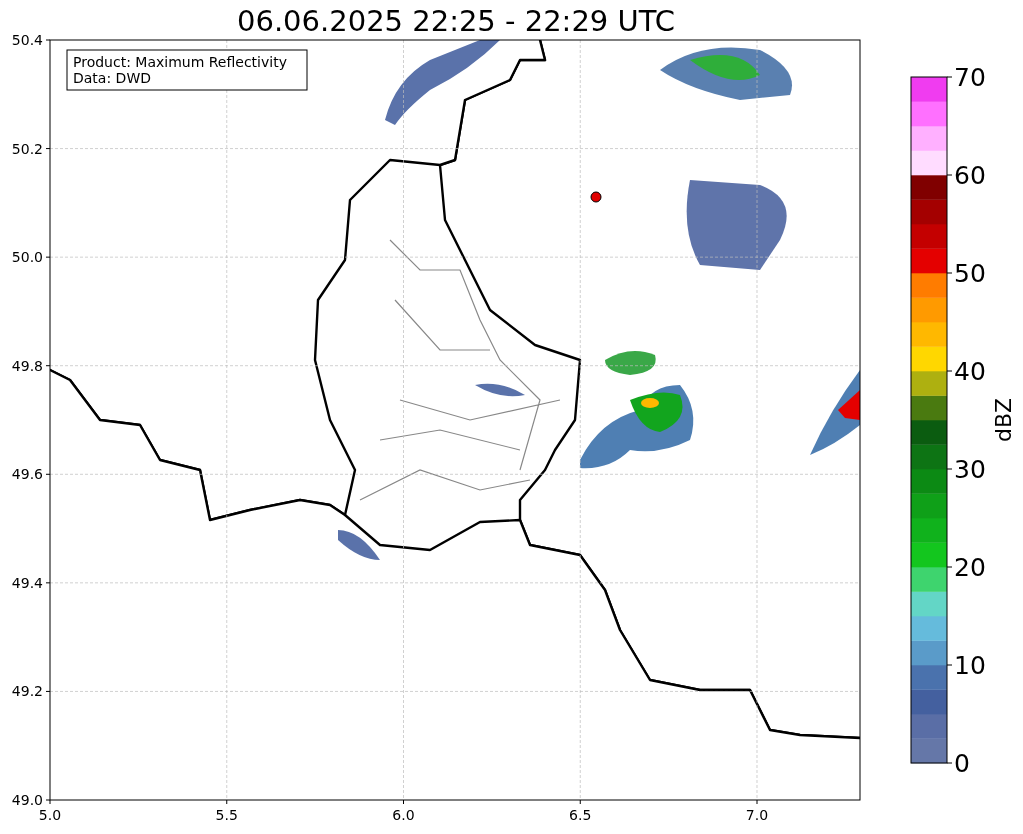  Describe the element at coordinates (50, 815) in the screenshot. I see `x-tick-label: 5.0` at that location.